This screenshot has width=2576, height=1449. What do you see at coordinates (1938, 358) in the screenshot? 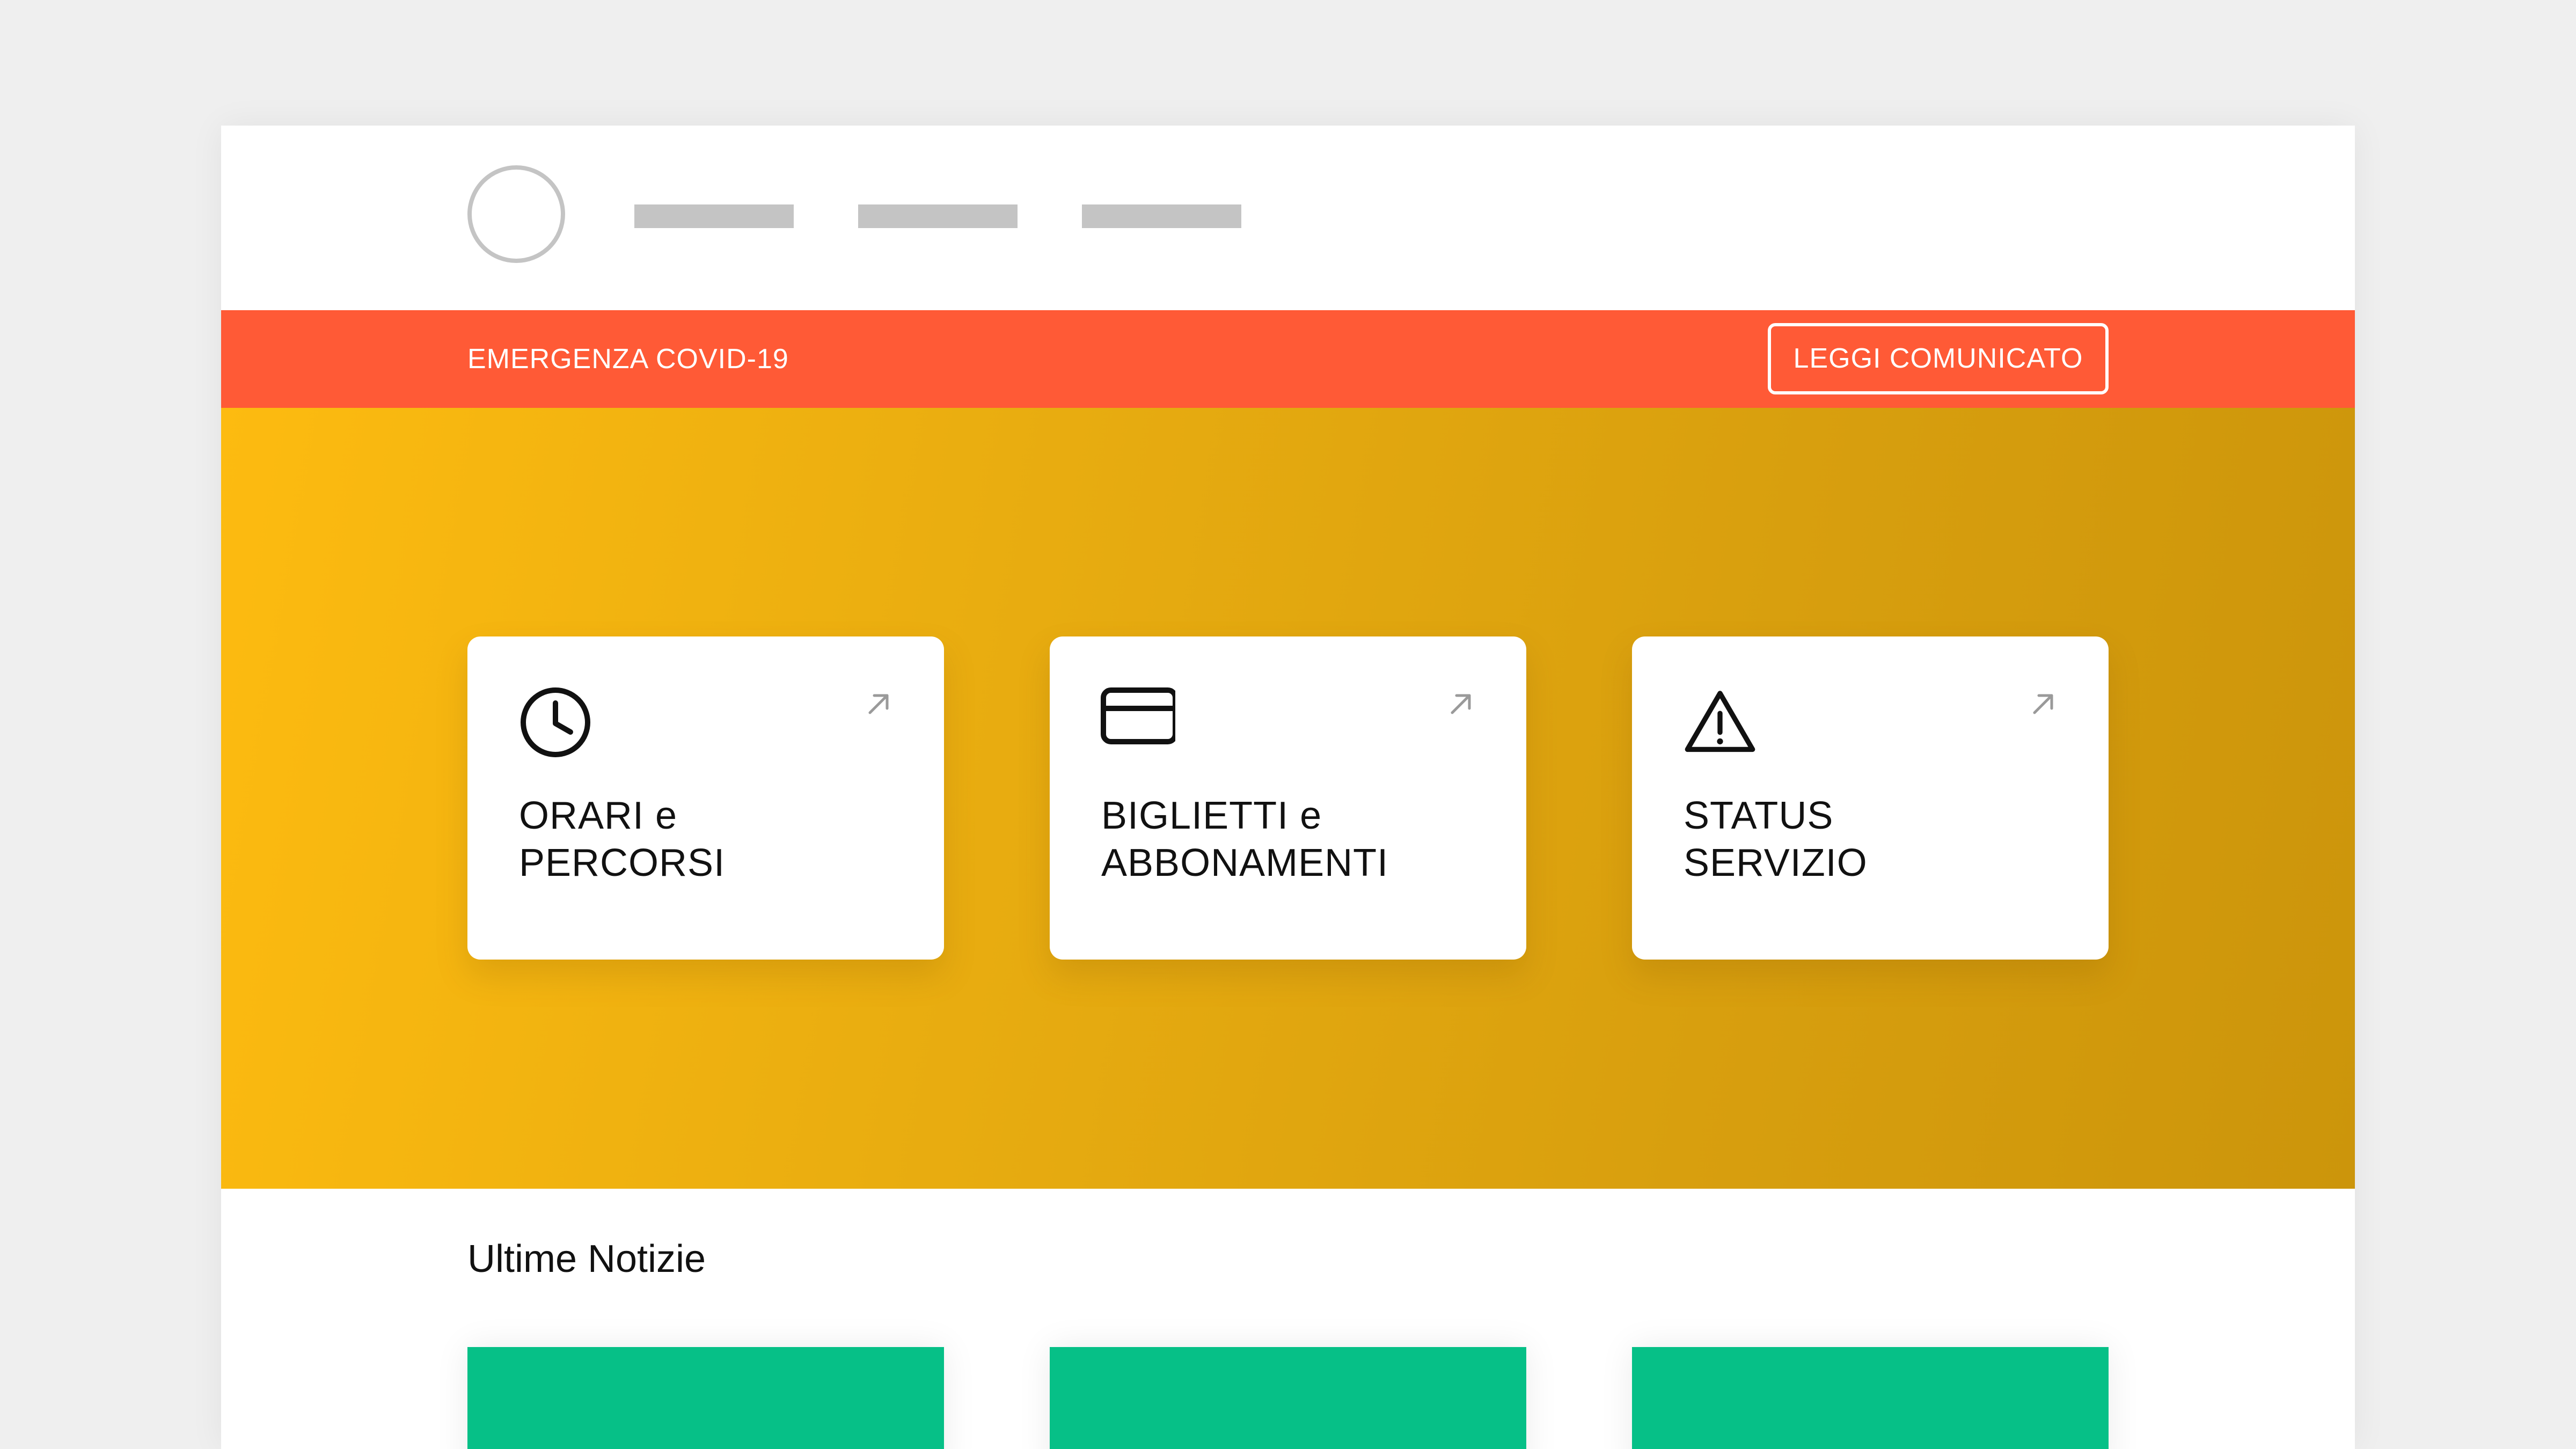
I see `read-announcement-button: LEGGI COMUNICATO` at bounding box center [1938, 358].